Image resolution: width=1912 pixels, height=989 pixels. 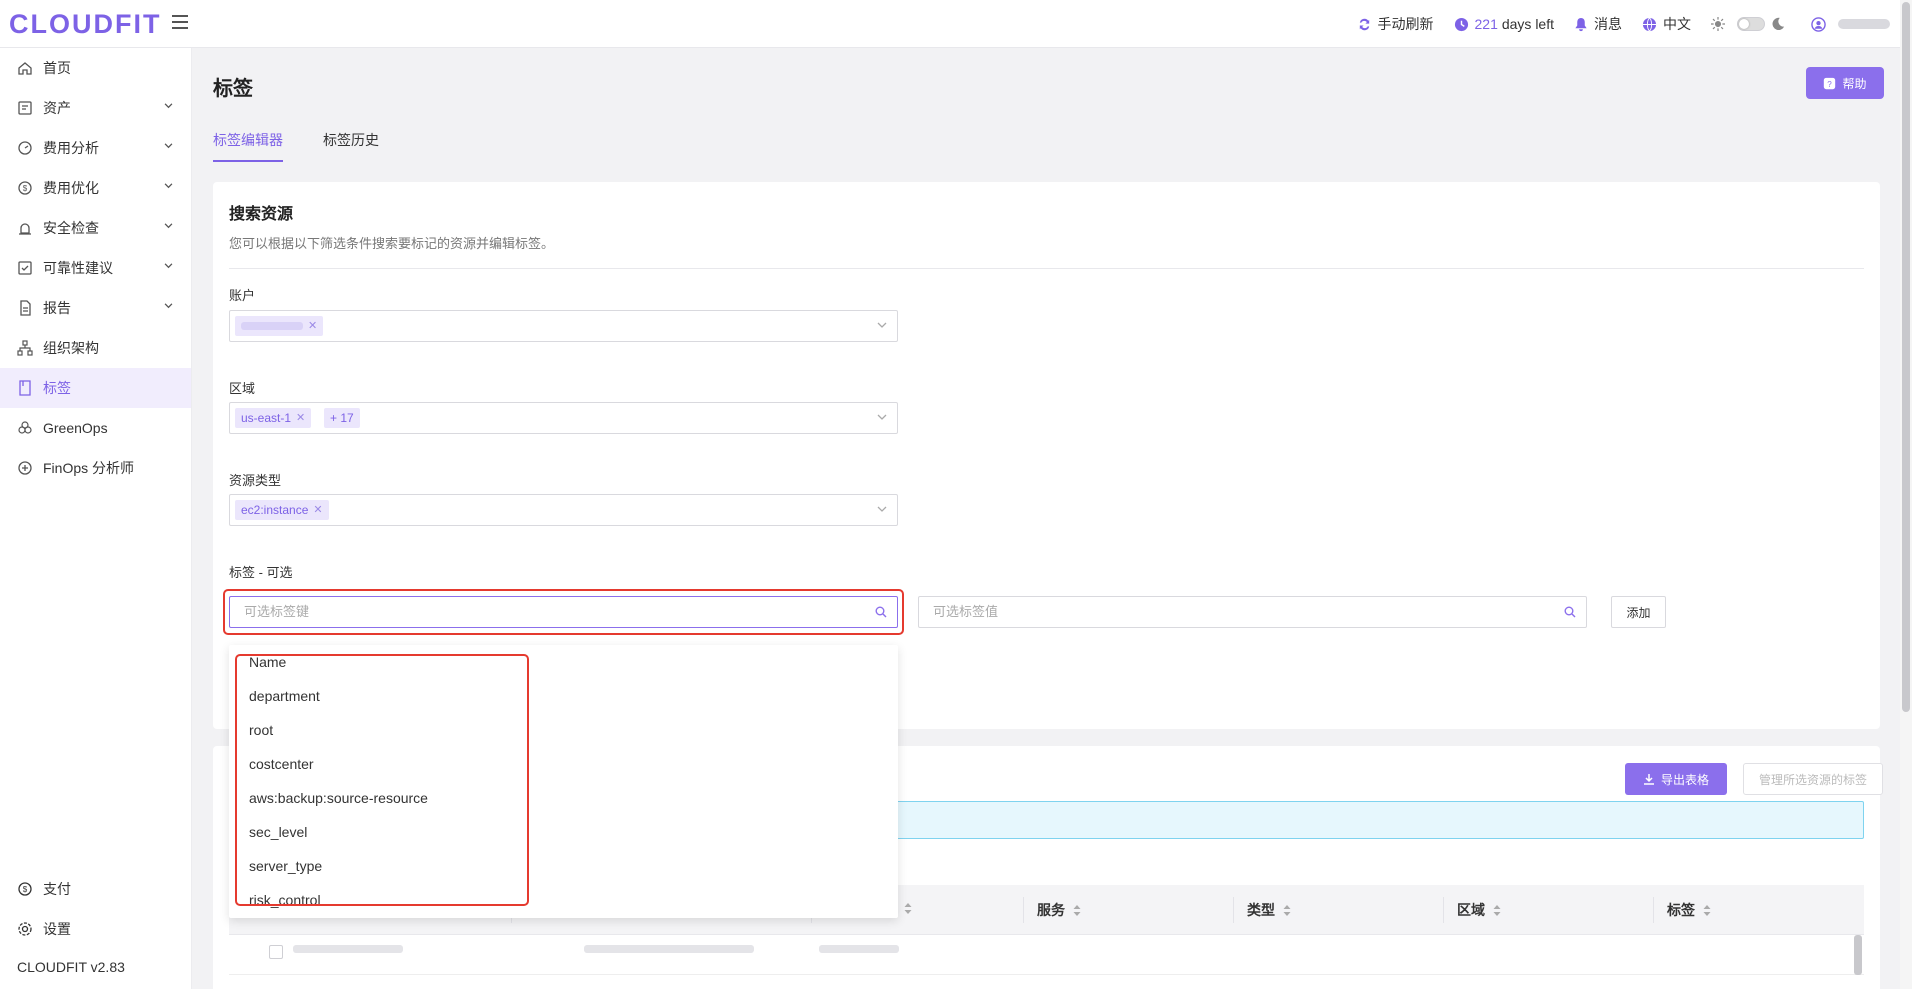 What do you see at coordinates (1818, 24) in the screenshot?
I see `user-icon` at bounding box center [1818, 24].